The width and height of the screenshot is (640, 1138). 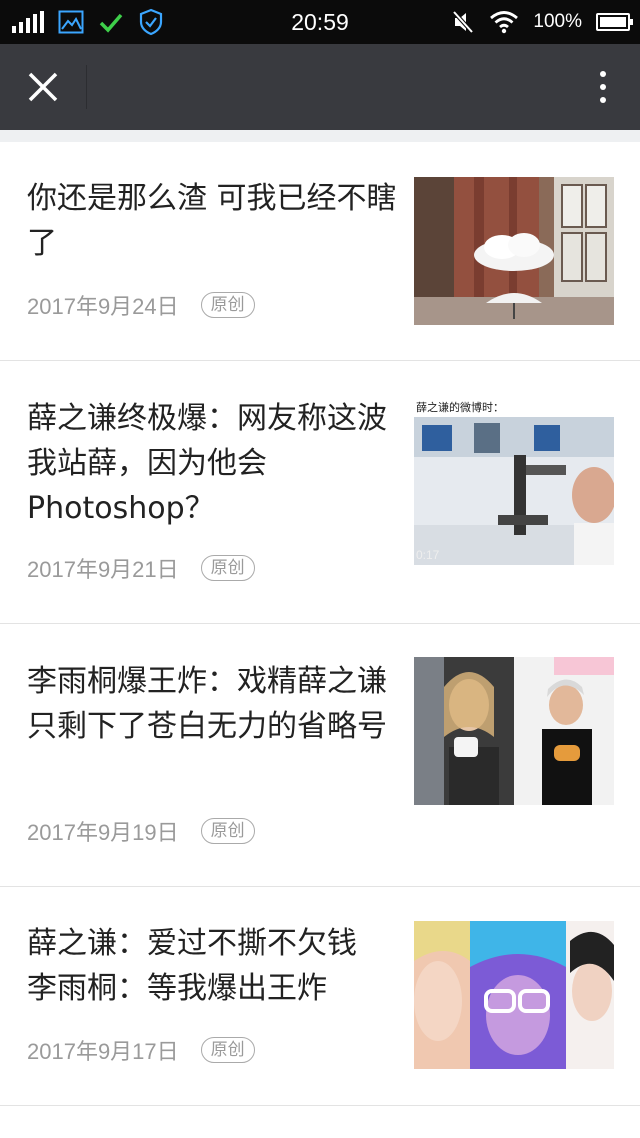 What do you see at coordinates (428, 555) in the screenshot?
I see `video-timestamp: 0:17` at bounding box center [428, 555].